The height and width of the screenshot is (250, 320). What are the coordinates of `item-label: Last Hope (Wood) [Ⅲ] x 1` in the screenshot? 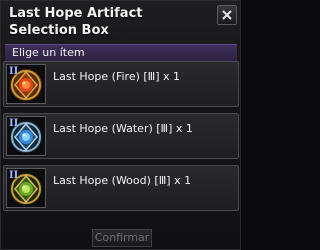 It's located at (122, 180).